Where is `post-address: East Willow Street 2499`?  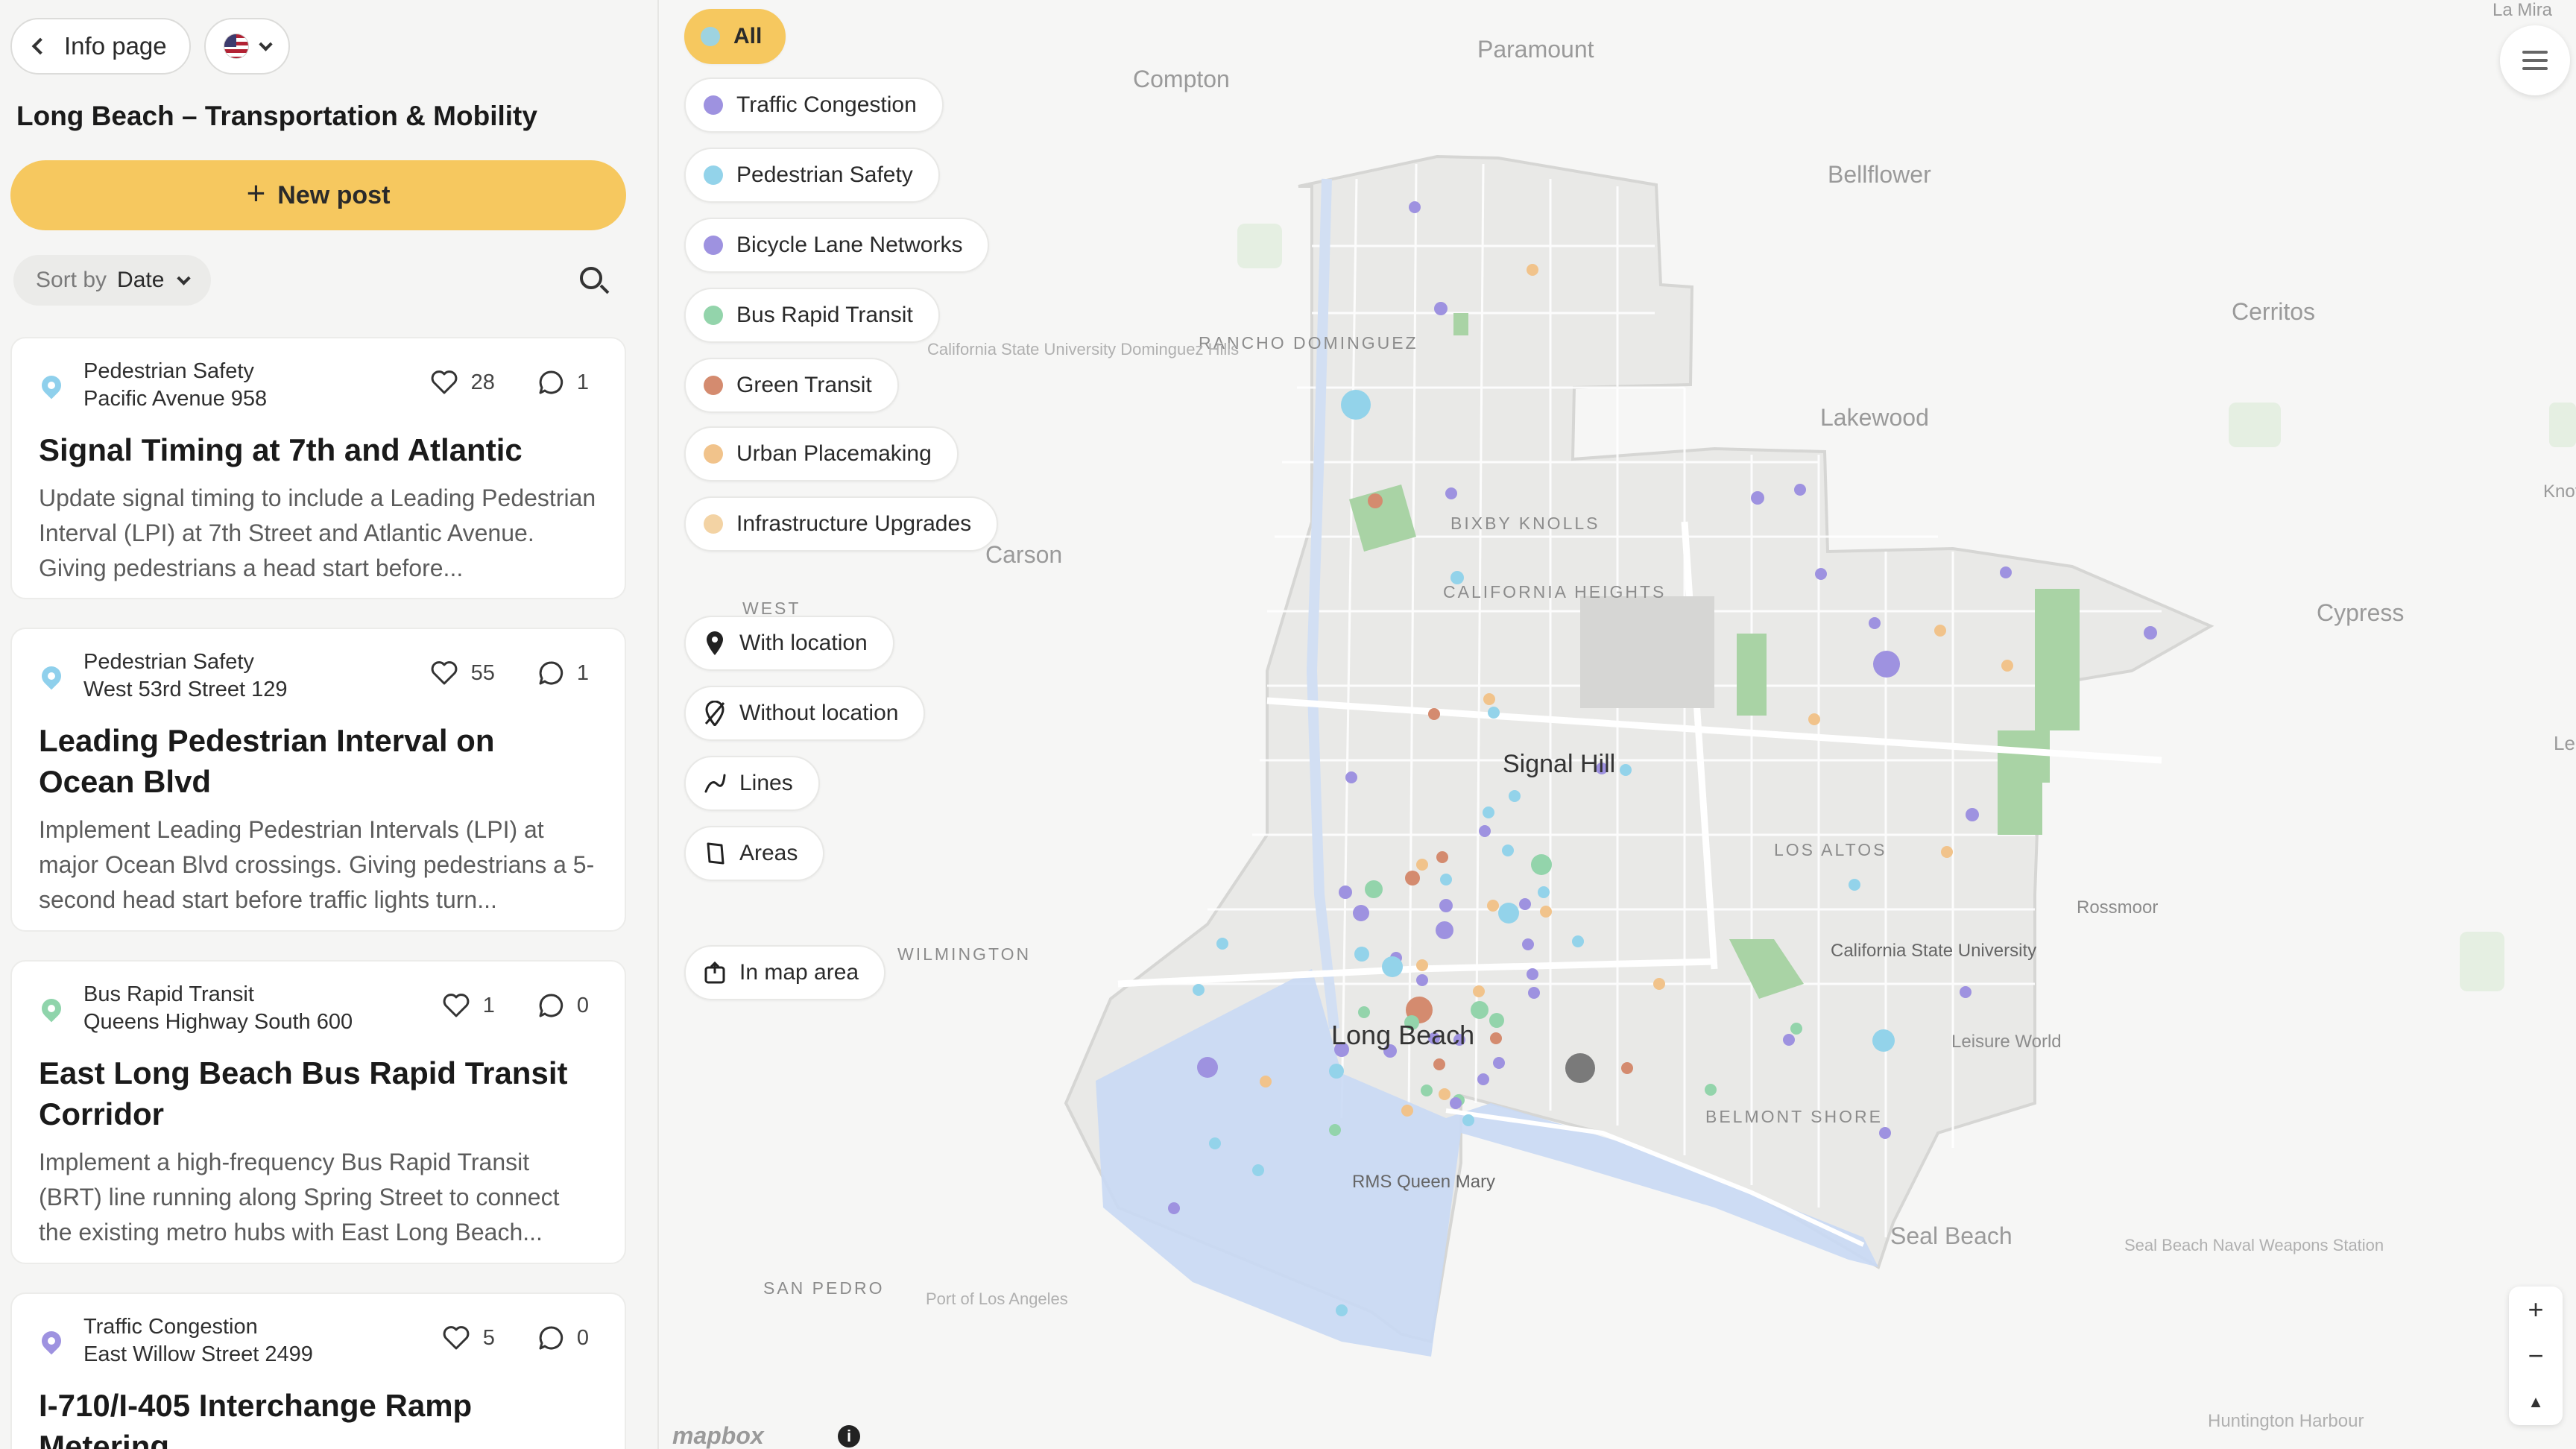
post-address: East Willow Street 2499 is located at coordinates (198, 1354).